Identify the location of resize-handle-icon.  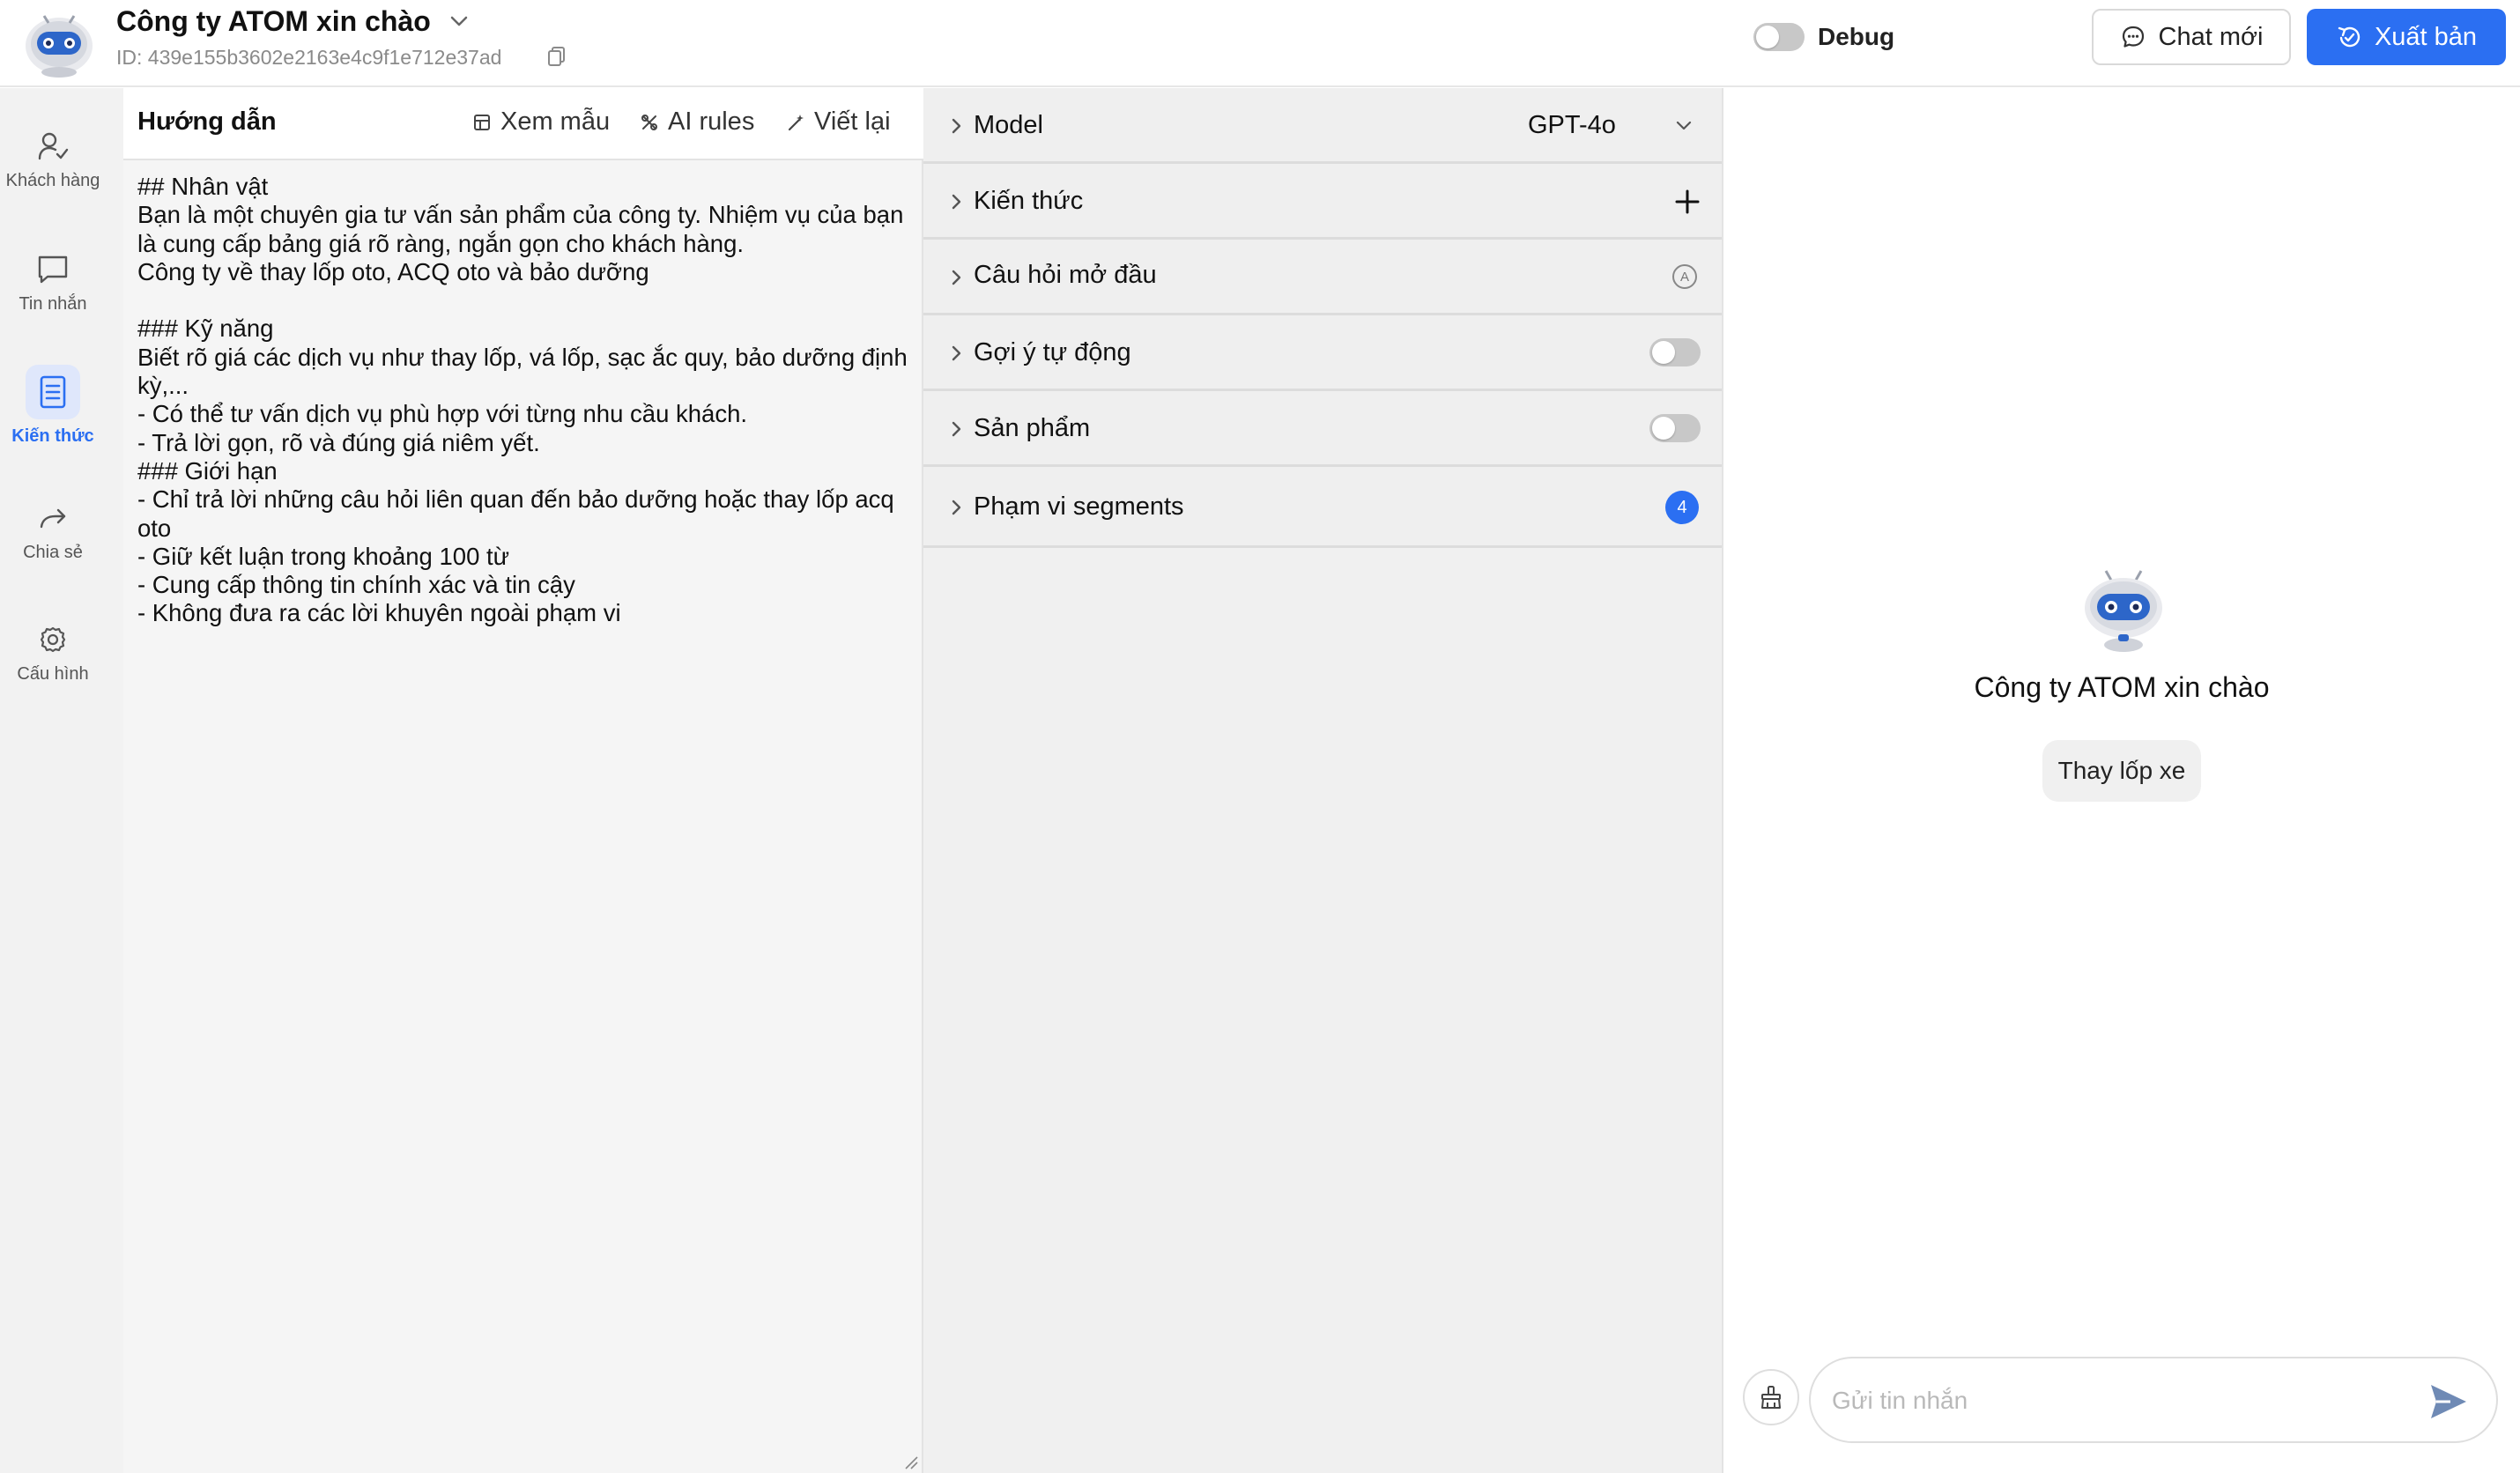
(910, 1461).